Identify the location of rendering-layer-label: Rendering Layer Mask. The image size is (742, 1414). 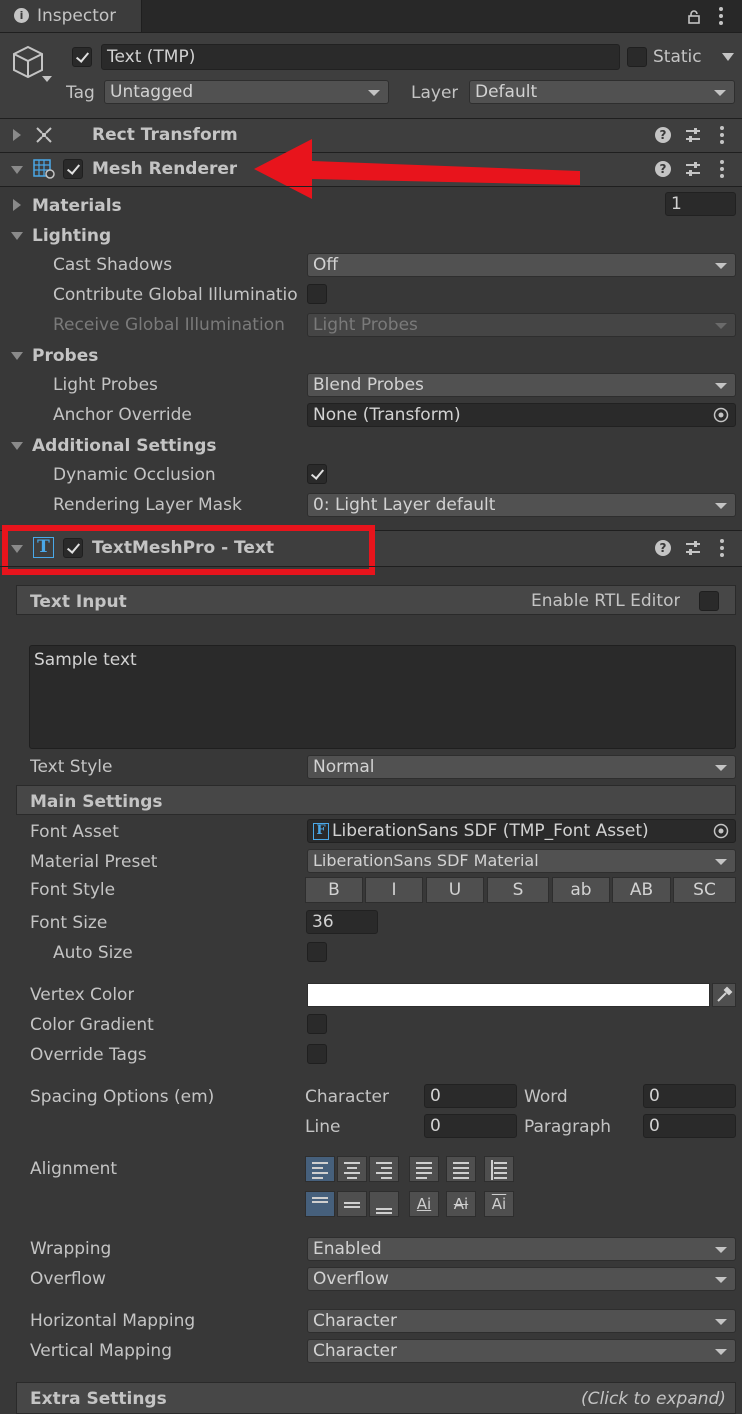
(147, 505).